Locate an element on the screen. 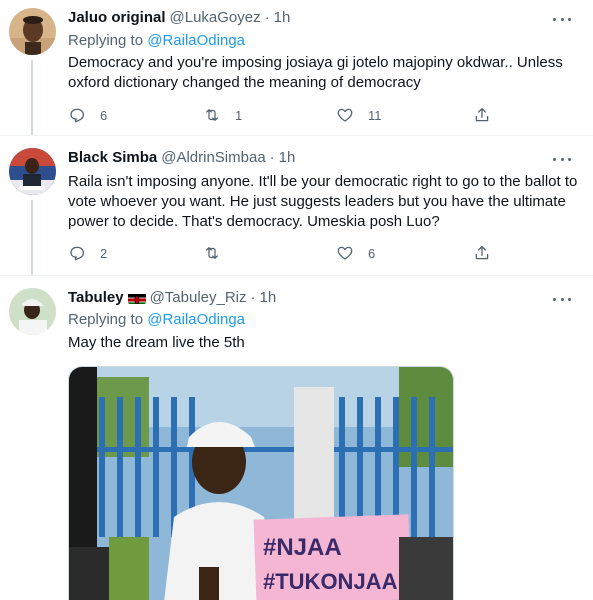 The width and height of the screenshot is (593, 600). display-name: Black Simba is located at coordinates (112, 158).